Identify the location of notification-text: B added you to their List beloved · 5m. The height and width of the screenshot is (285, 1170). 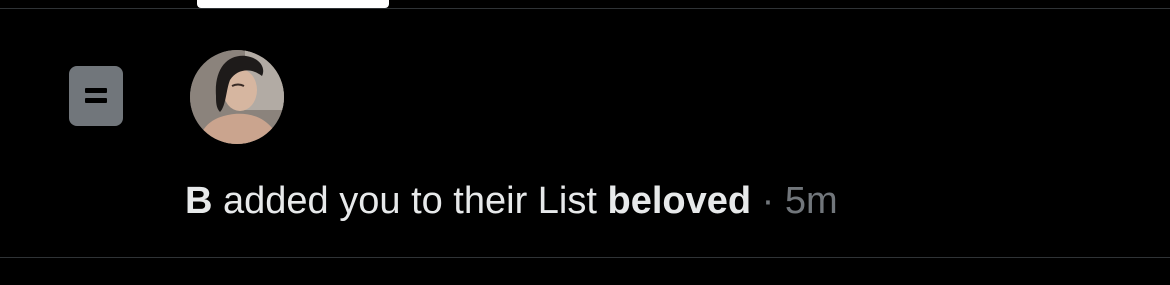
(511, 201).